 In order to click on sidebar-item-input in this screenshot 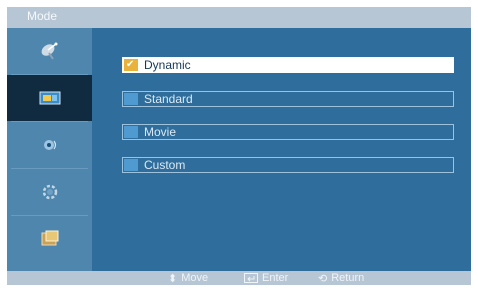, I will do `click(49, 239)`.